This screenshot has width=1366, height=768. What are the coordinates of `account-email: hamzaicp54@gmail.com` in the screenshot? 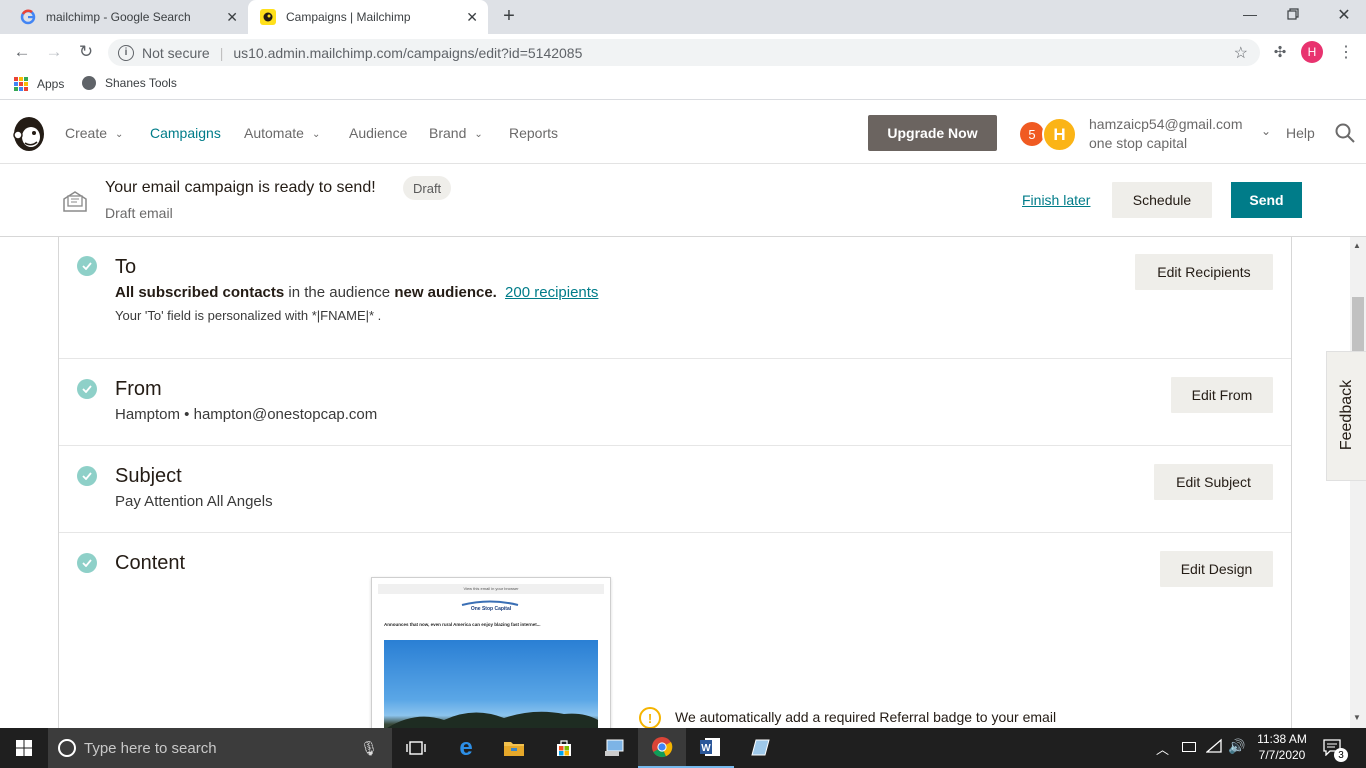 It's located at (1166, 124).